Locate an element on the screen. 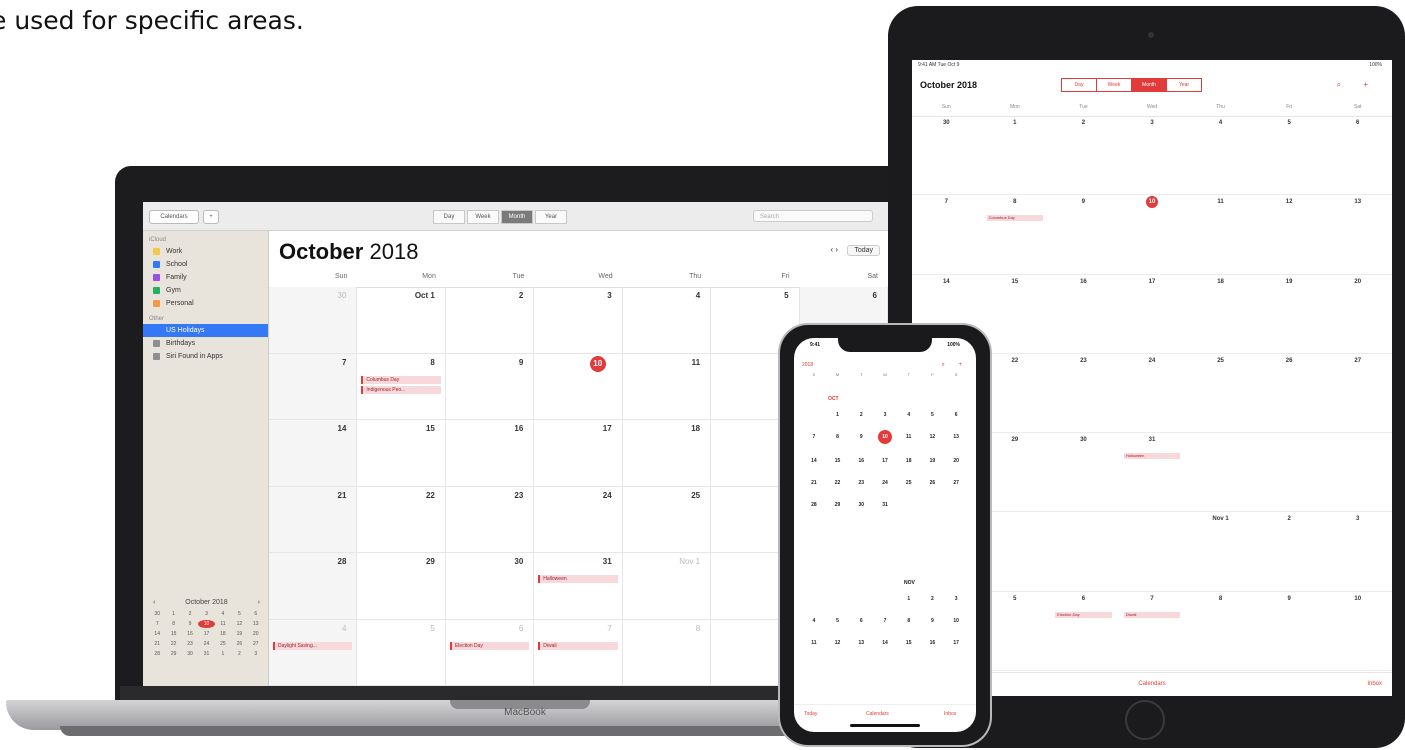 The height and width of the screenshot is (750, 1405). day-cell: 9 is located at coordinates (490, 386).